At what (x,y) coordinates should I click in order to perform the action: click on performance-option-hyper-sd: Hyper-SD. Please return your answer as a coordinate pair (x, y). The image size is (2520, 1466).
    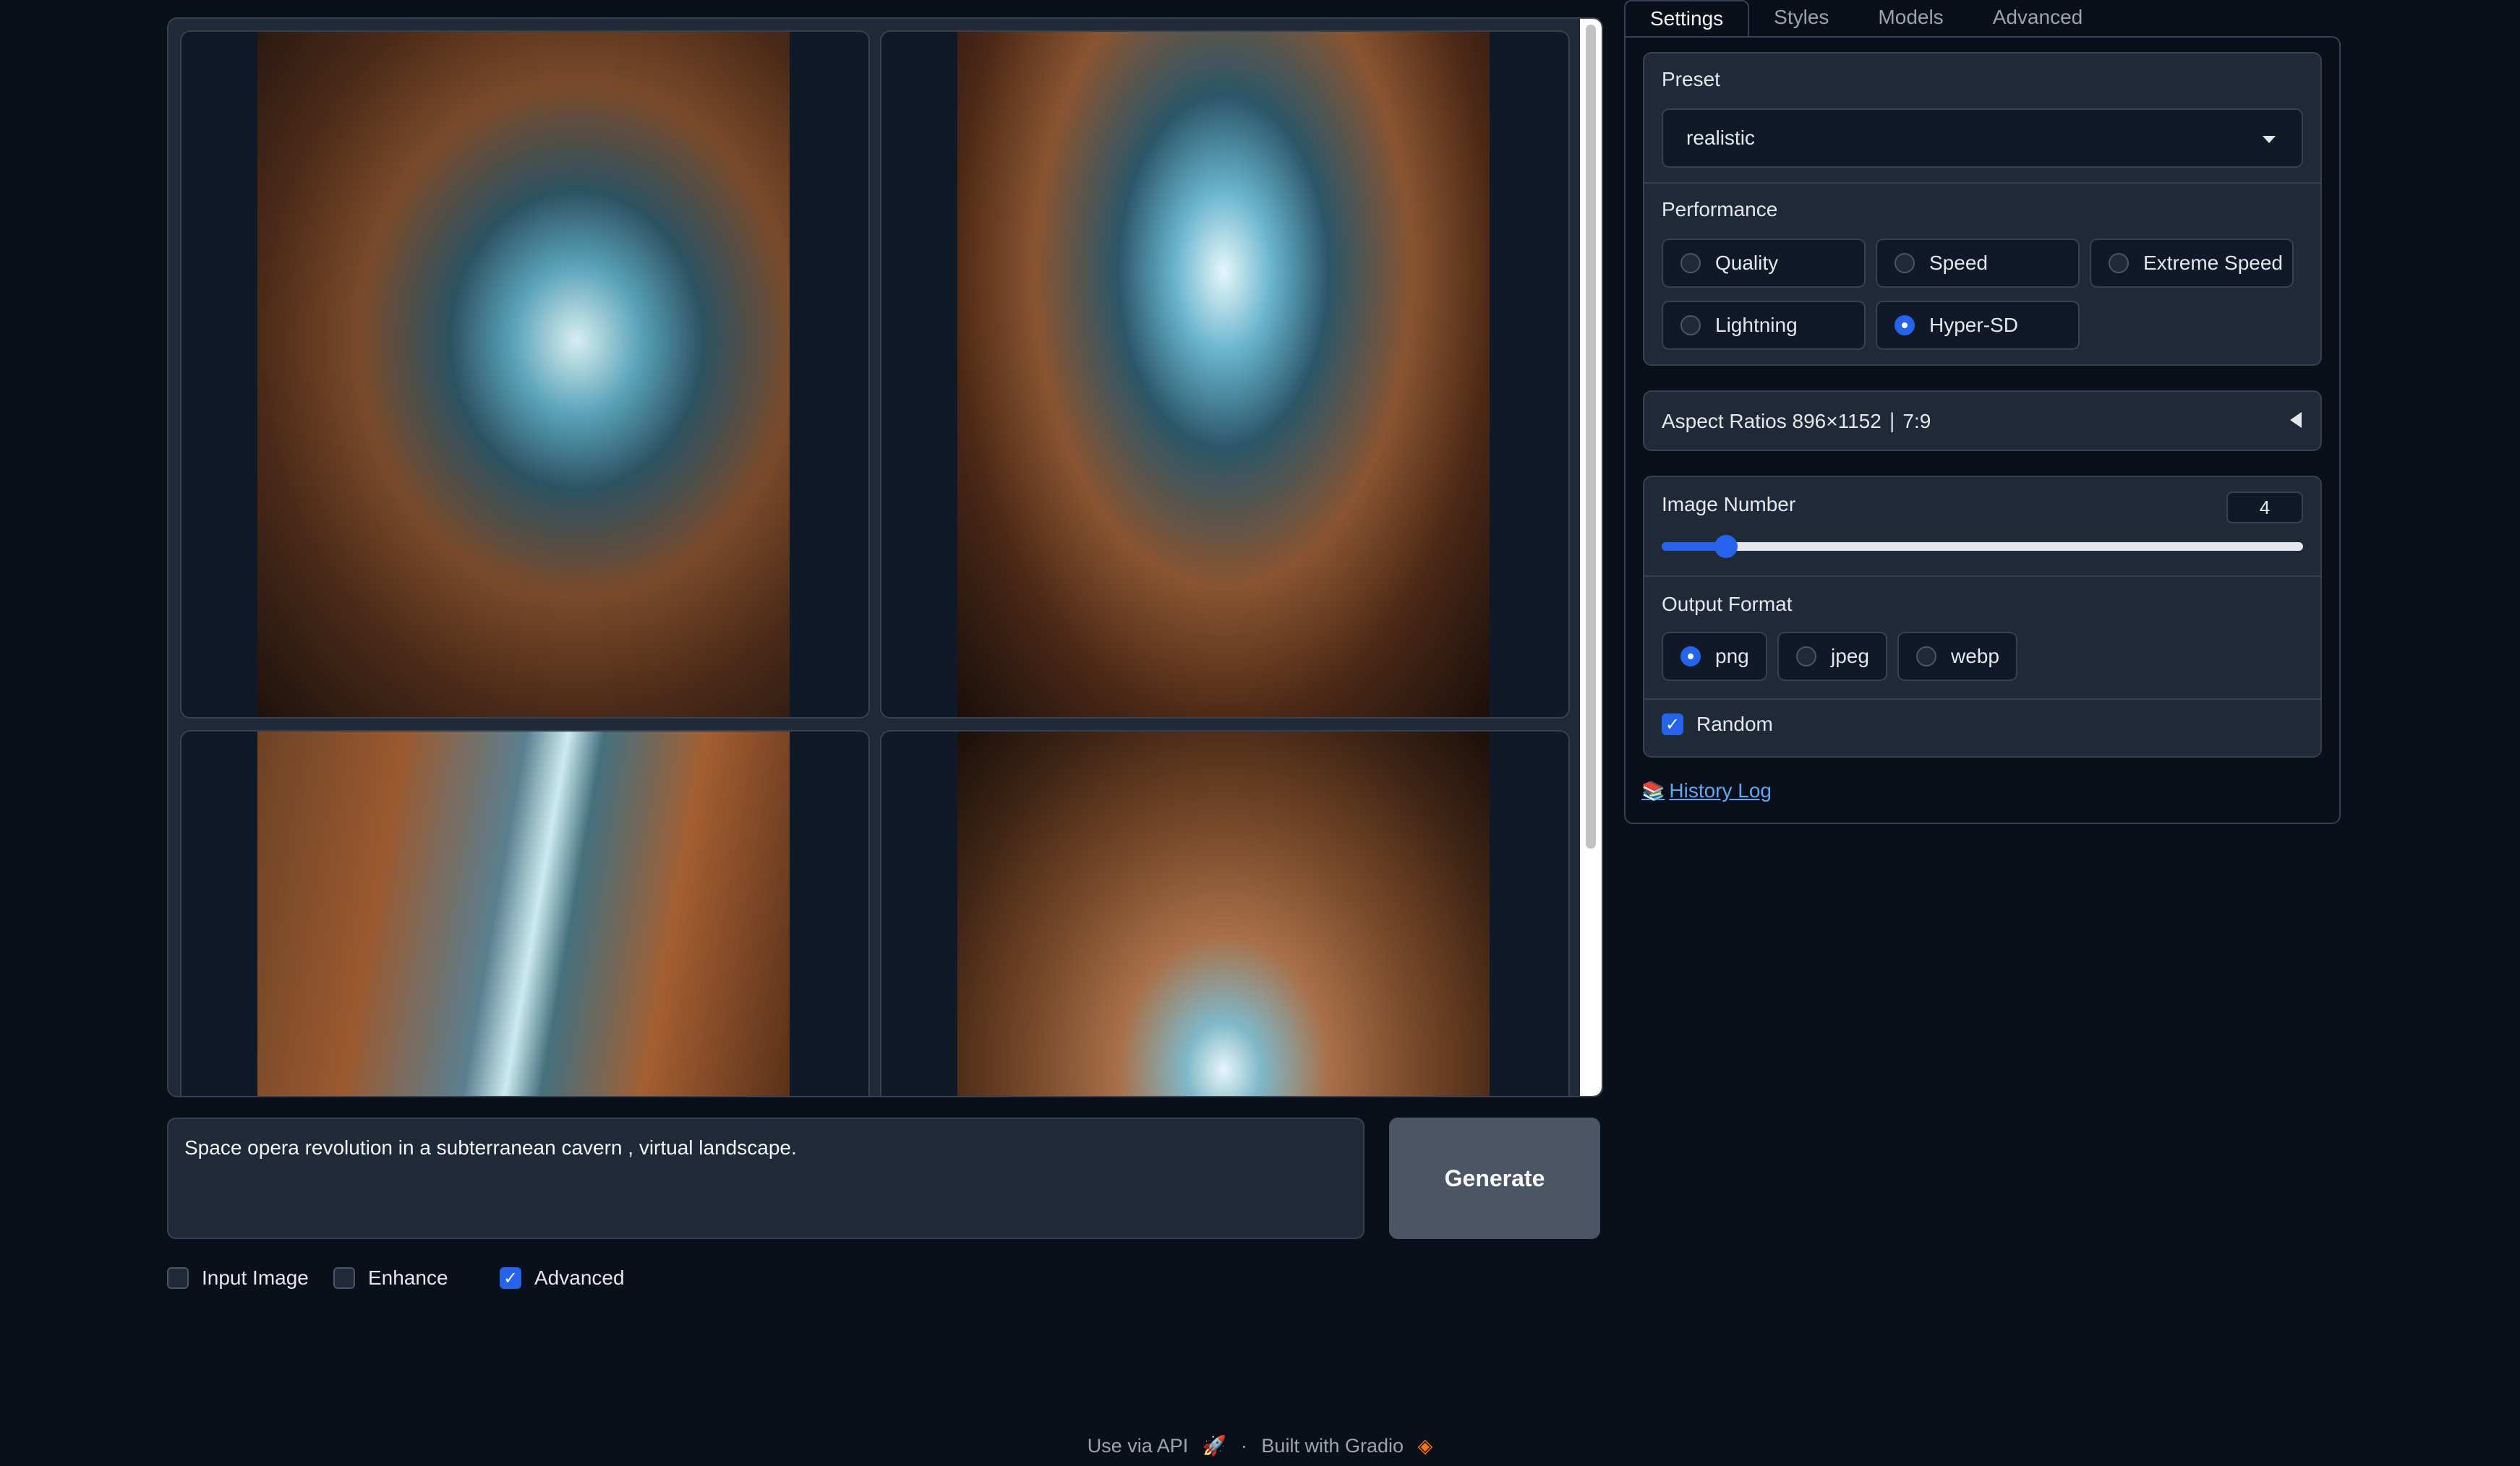
    Looking at the image, I should click on (1978, 326).